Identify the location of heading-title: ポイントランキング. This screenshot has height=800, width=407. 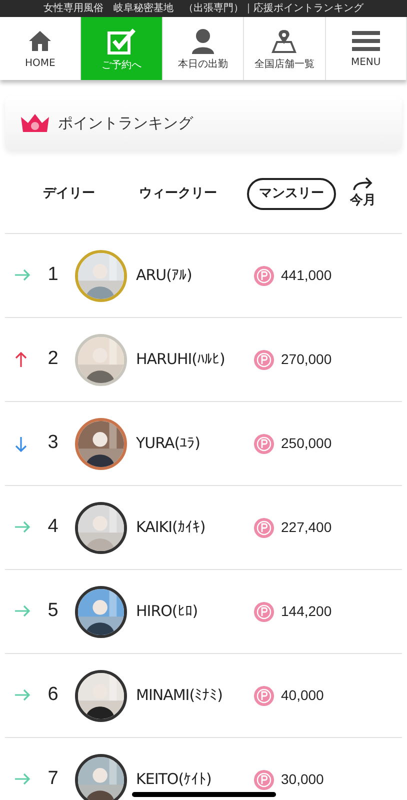
(125, 123).